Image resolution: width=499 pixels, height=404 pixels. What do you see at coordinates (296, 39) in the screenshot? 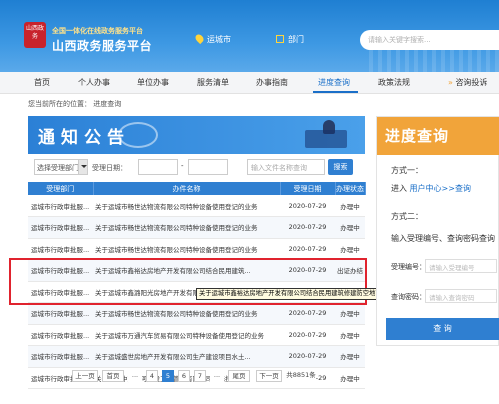
I see `department-label: 部门` at bounding box center [296, 39].